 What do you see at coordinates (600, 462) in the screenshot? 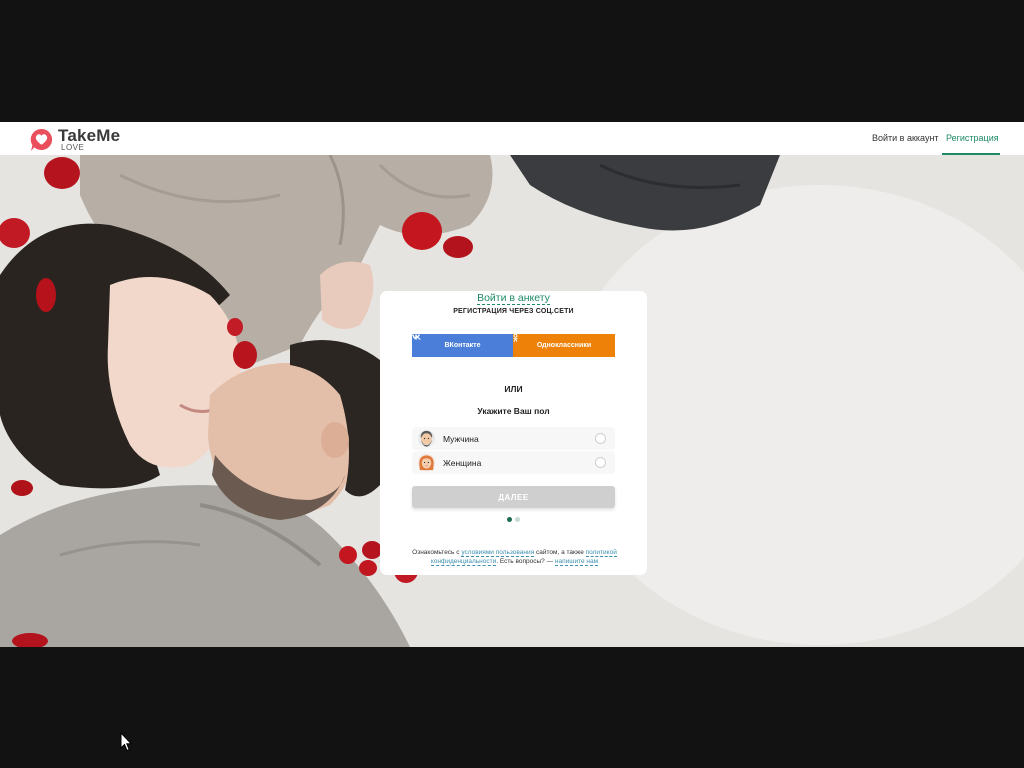
I see `gender-female-radio` at bounding box center [600, 462].